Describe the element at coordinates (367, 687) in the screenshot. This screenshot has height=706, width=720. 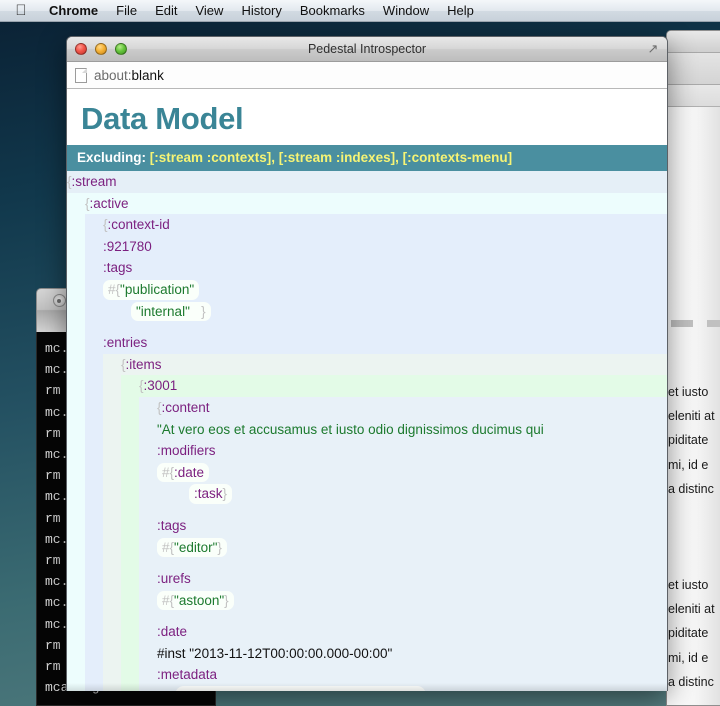
I see `viewport-bottom-shadow` at that location.